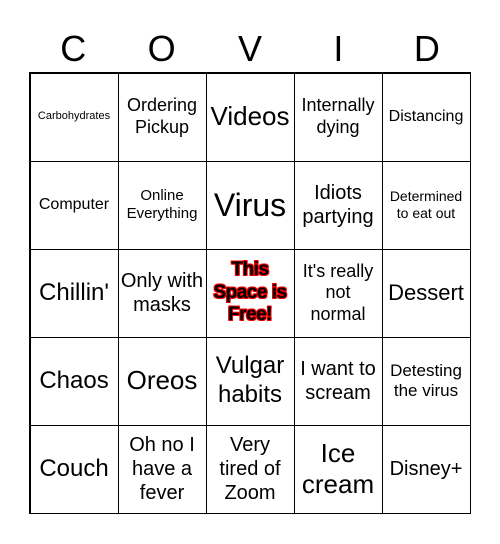 The height and width of the screenshot is (544, 500). I want to click on header-letter-v: V, so click(250, 48).